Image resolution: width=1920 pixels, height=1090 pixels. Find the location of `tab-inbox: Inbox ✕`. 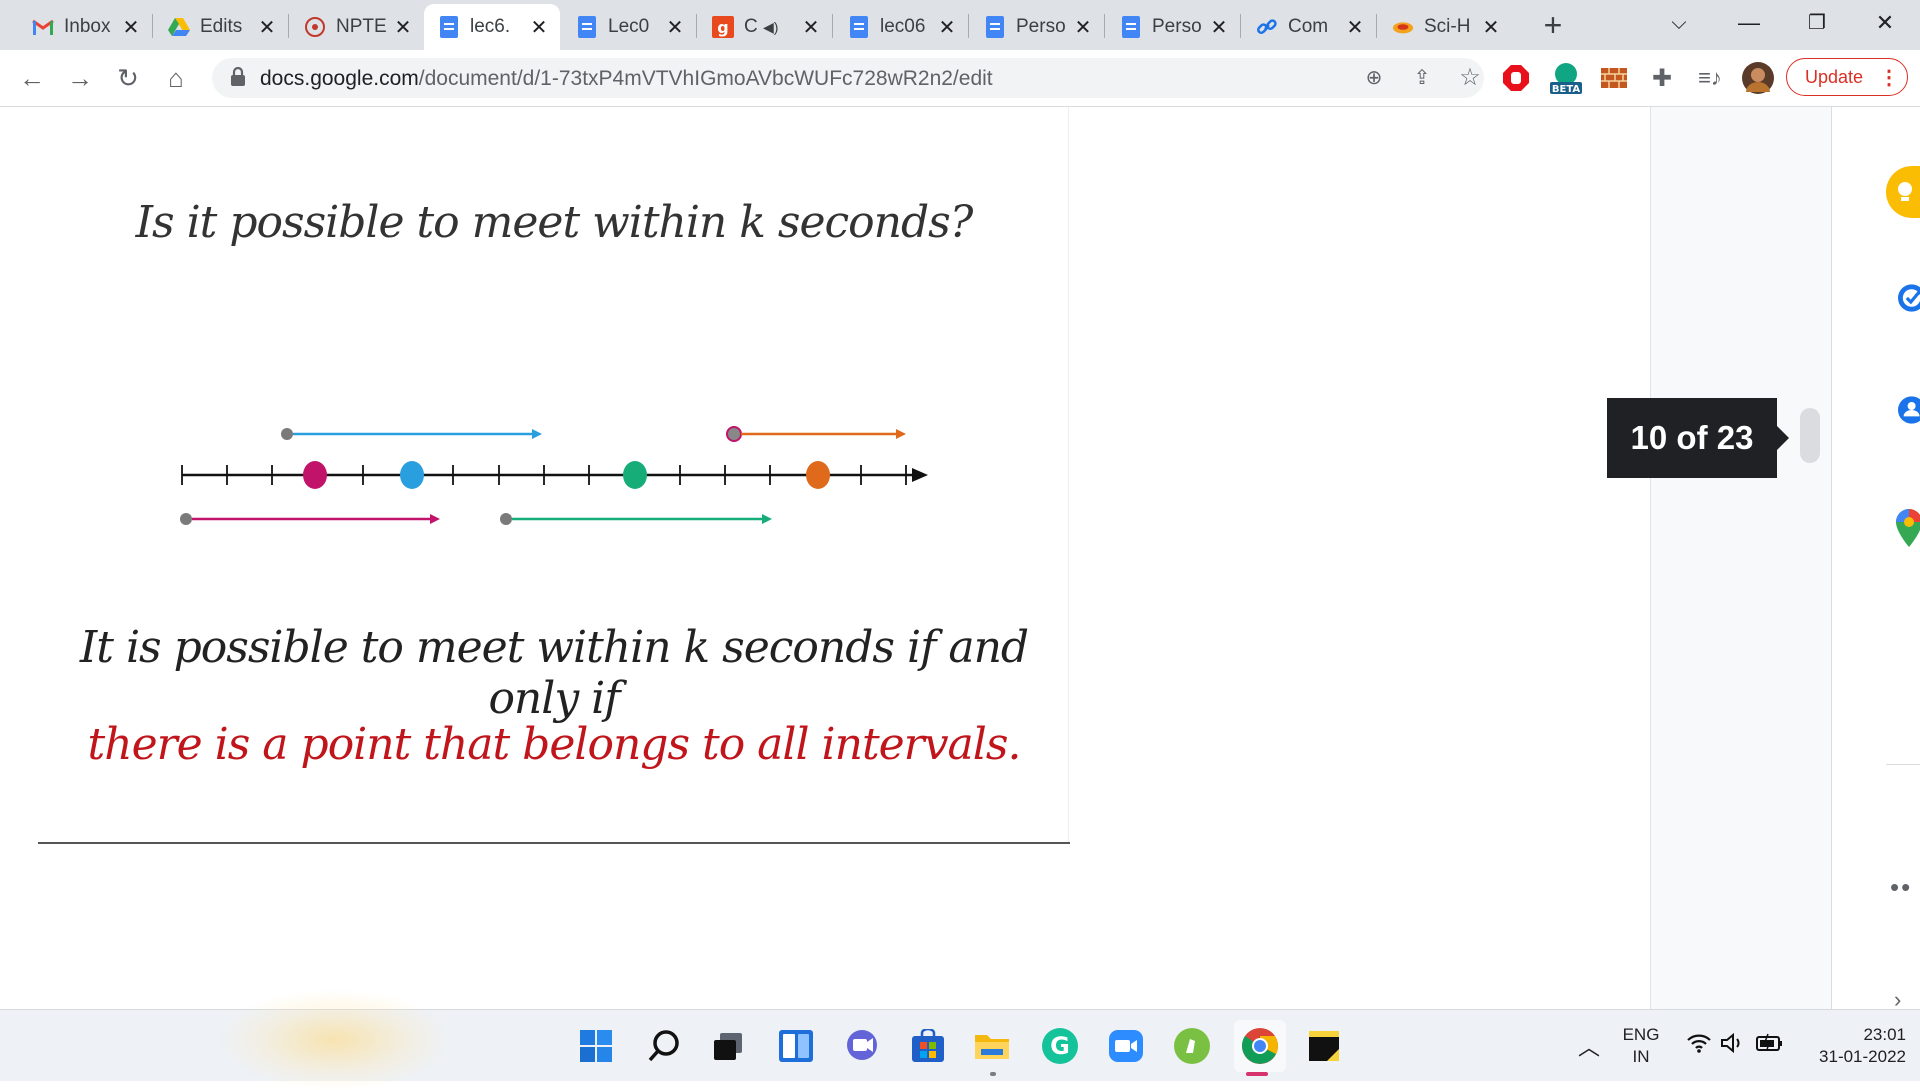

tab-inbox: Inbox ✕ is located at coordinates (85, 27).